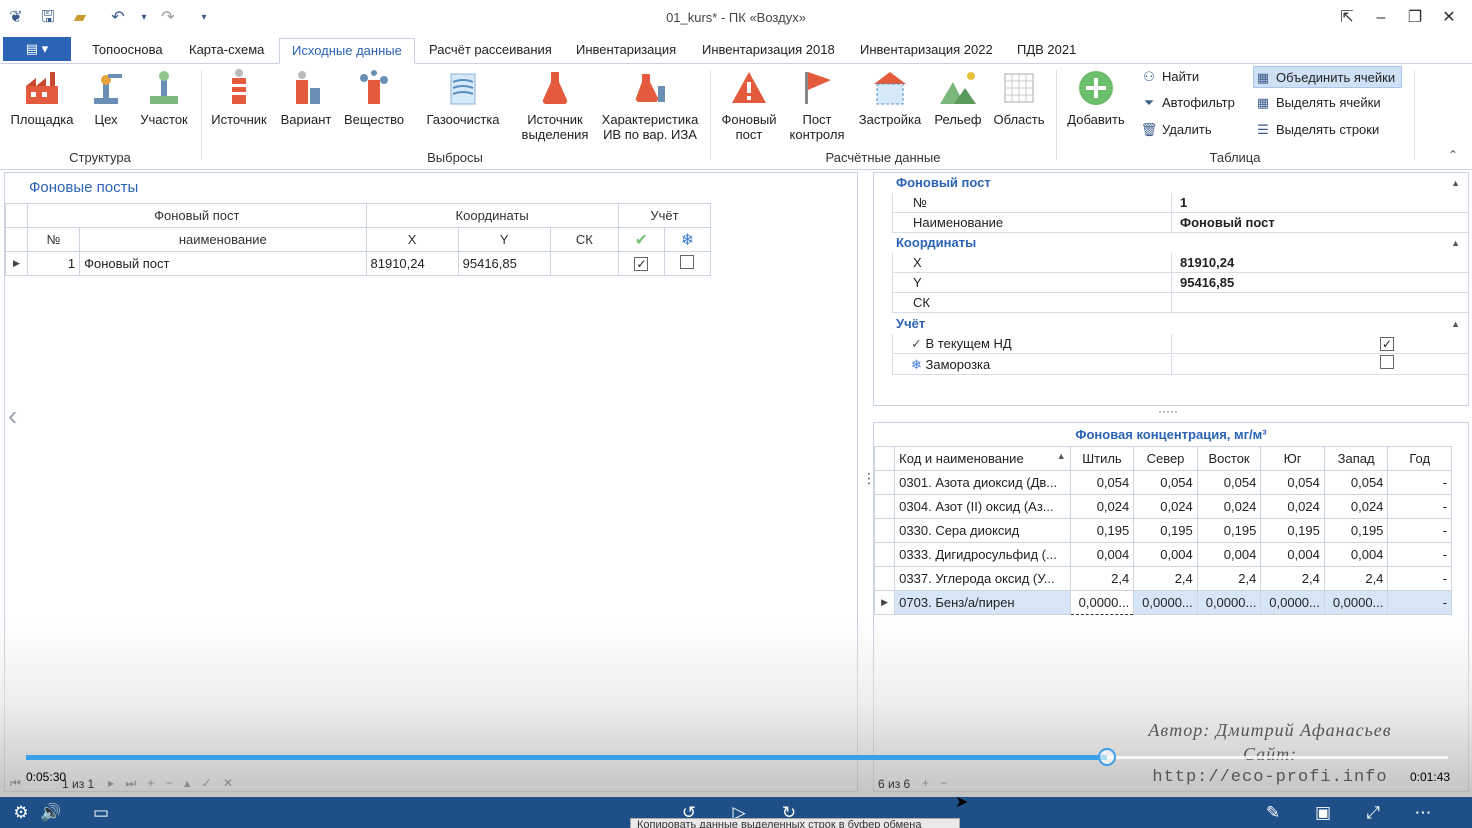 The width and height of the screenshot is (1472, 828). What do you see at coordinates (687, 263) in the screenshot?
I see `frozen-checkbox-cell` at bounding box center [687, 263].